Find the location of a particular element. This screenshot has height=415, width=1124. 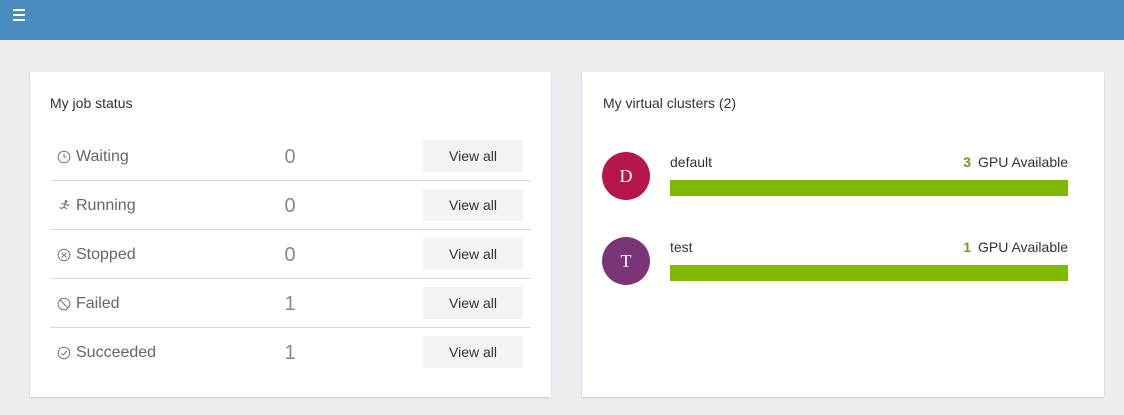

top-bar is located at coordinates (562, 20).